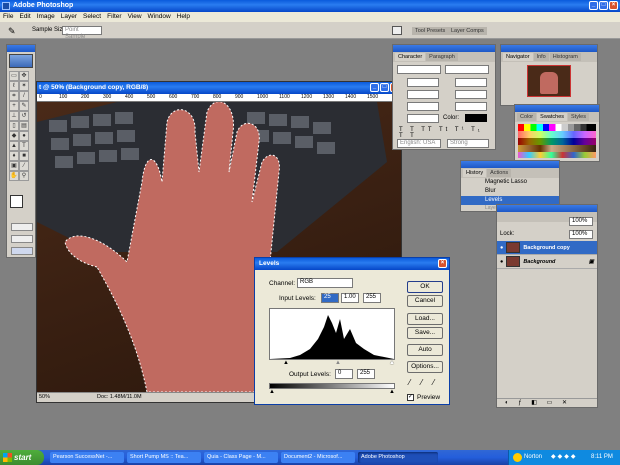 The height and width of the screenshot is (465, 620). What do you see at coordinates (14, 86) in the screenshot?
I see `lasso-tool-icon: ℓ` at bounding box center [14, 86].